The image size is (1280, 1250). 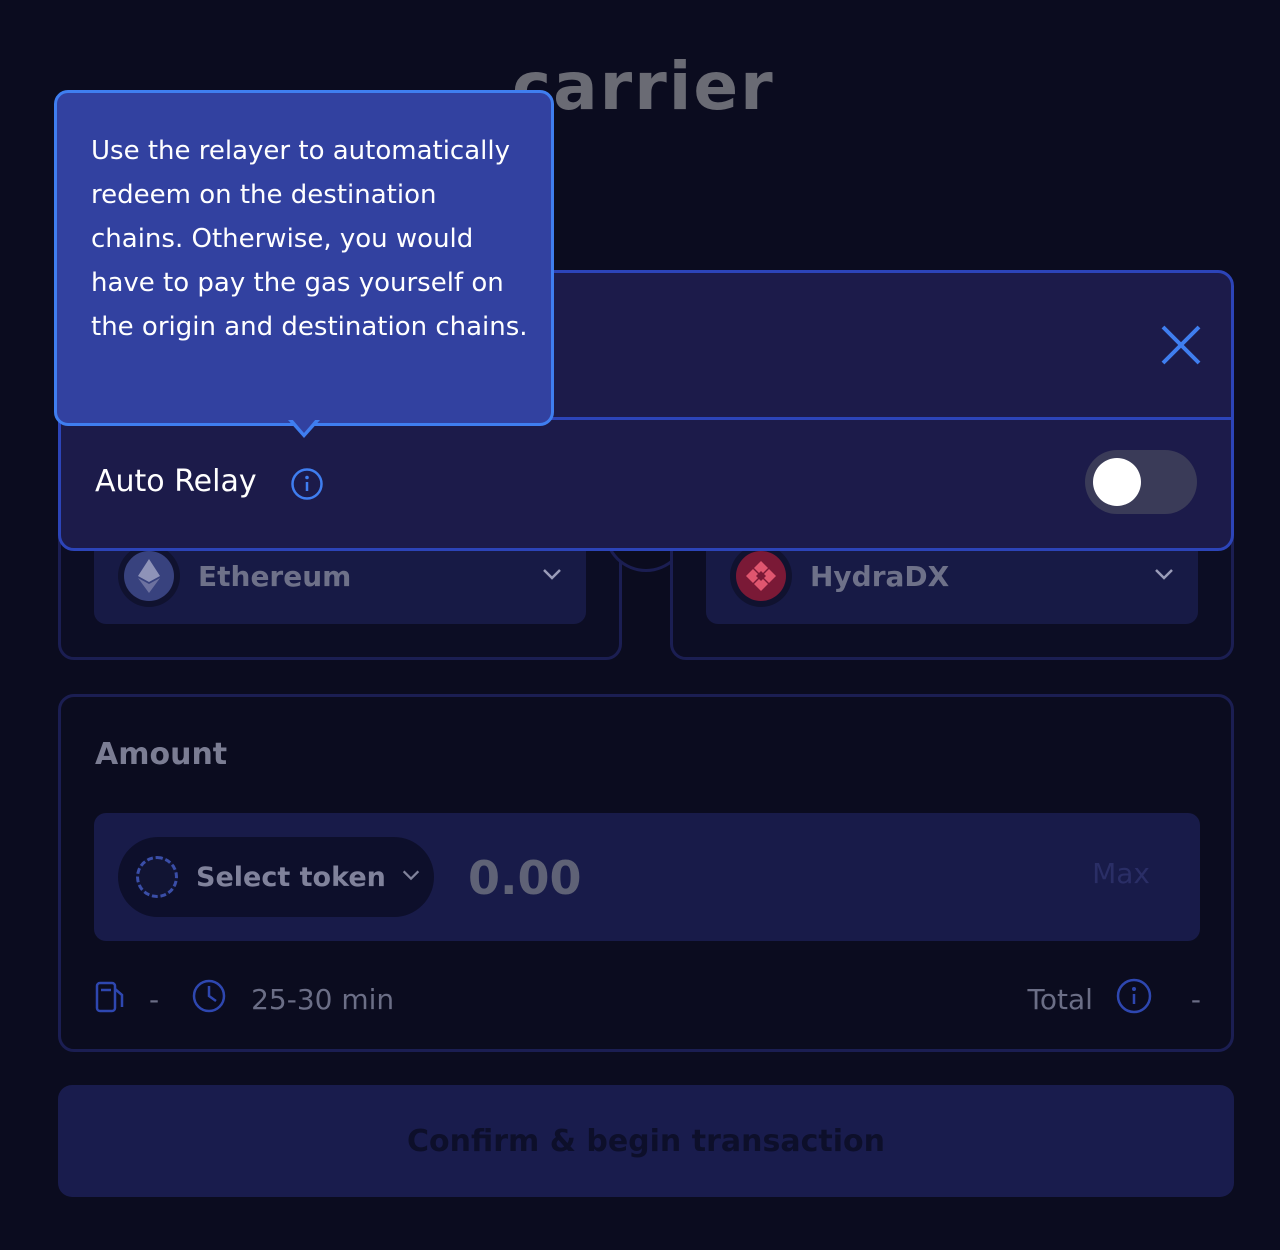 What do you see at coordinates (323, 999) in the screenshot?
I see `time-estimate: 25-30 min` at bounding box center [323, 999].